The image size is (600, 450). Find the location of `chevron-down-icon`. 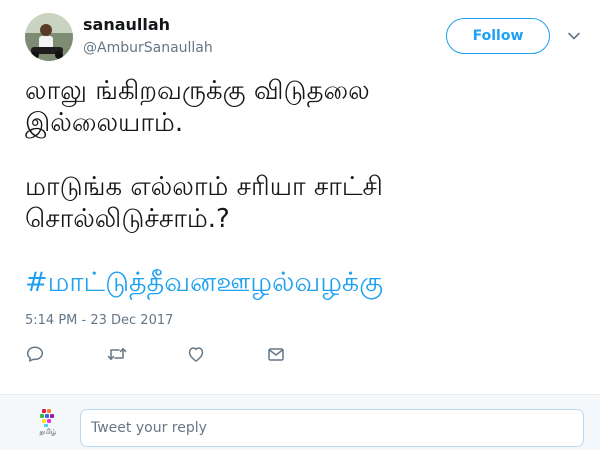

chevron-down-icon is located at coordinates (574, 36).